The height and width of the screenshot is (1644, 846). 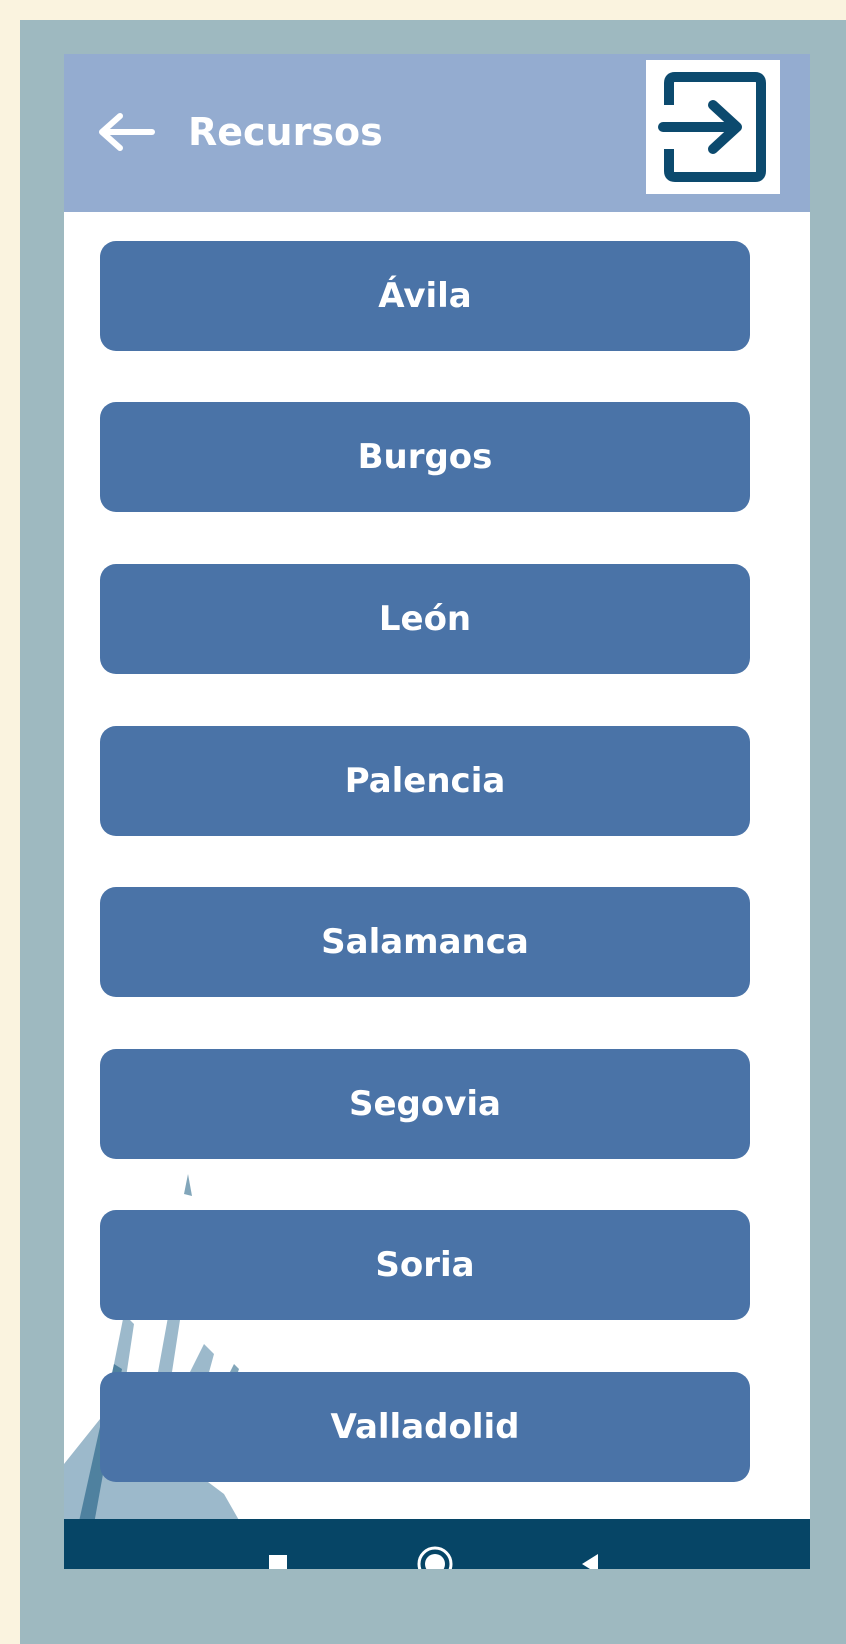 I want to click on province-button-burgos: Burgos, so click(x=425, y=457).